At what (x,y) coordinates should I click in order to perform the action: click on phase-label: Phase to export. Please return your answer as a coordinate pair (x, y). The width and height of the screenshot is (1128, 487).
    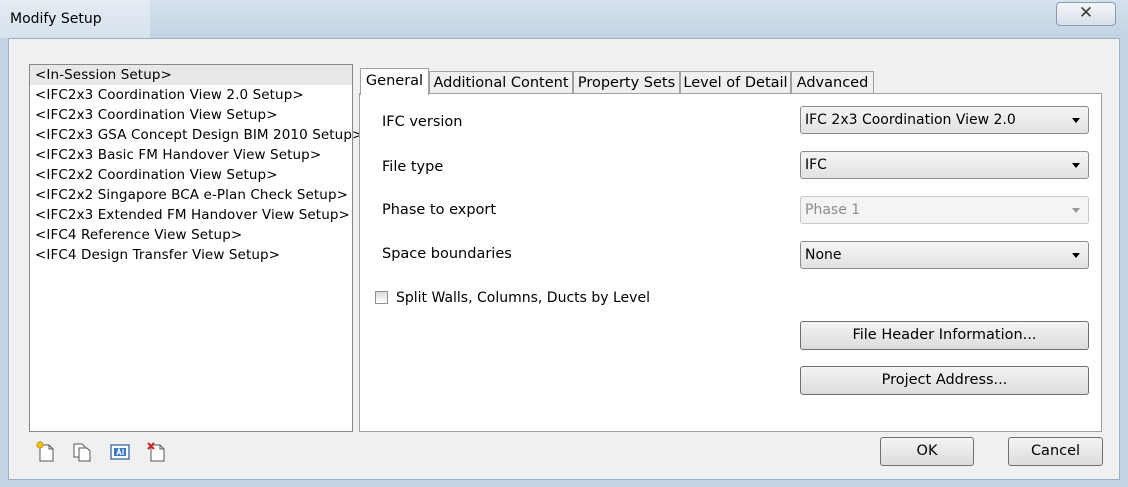
    Looking at the image, I should click on (439, 210).